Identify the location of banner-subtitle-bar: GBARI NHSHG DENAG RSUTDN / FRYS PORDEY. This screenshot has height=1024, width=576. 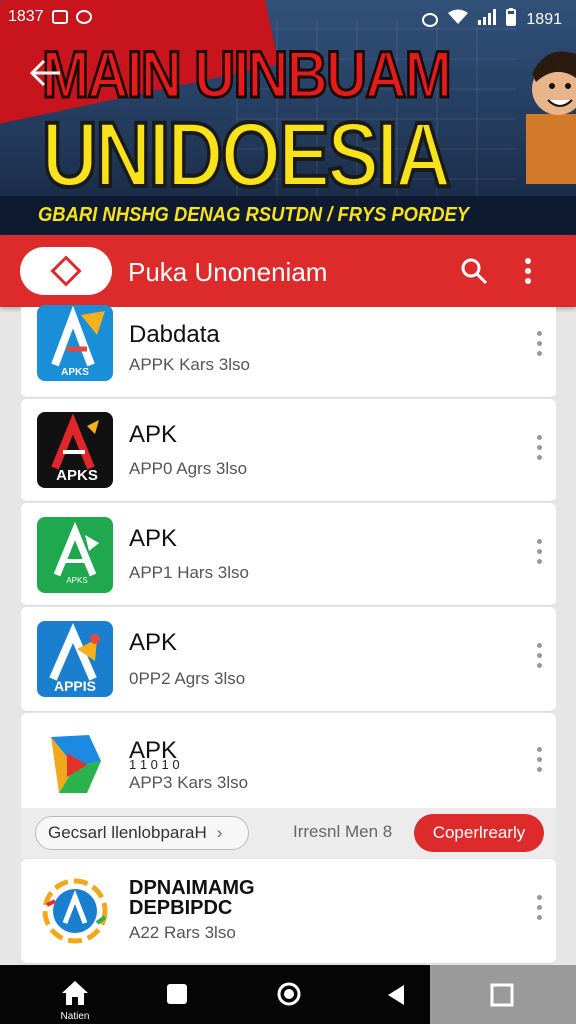
(288, 215).